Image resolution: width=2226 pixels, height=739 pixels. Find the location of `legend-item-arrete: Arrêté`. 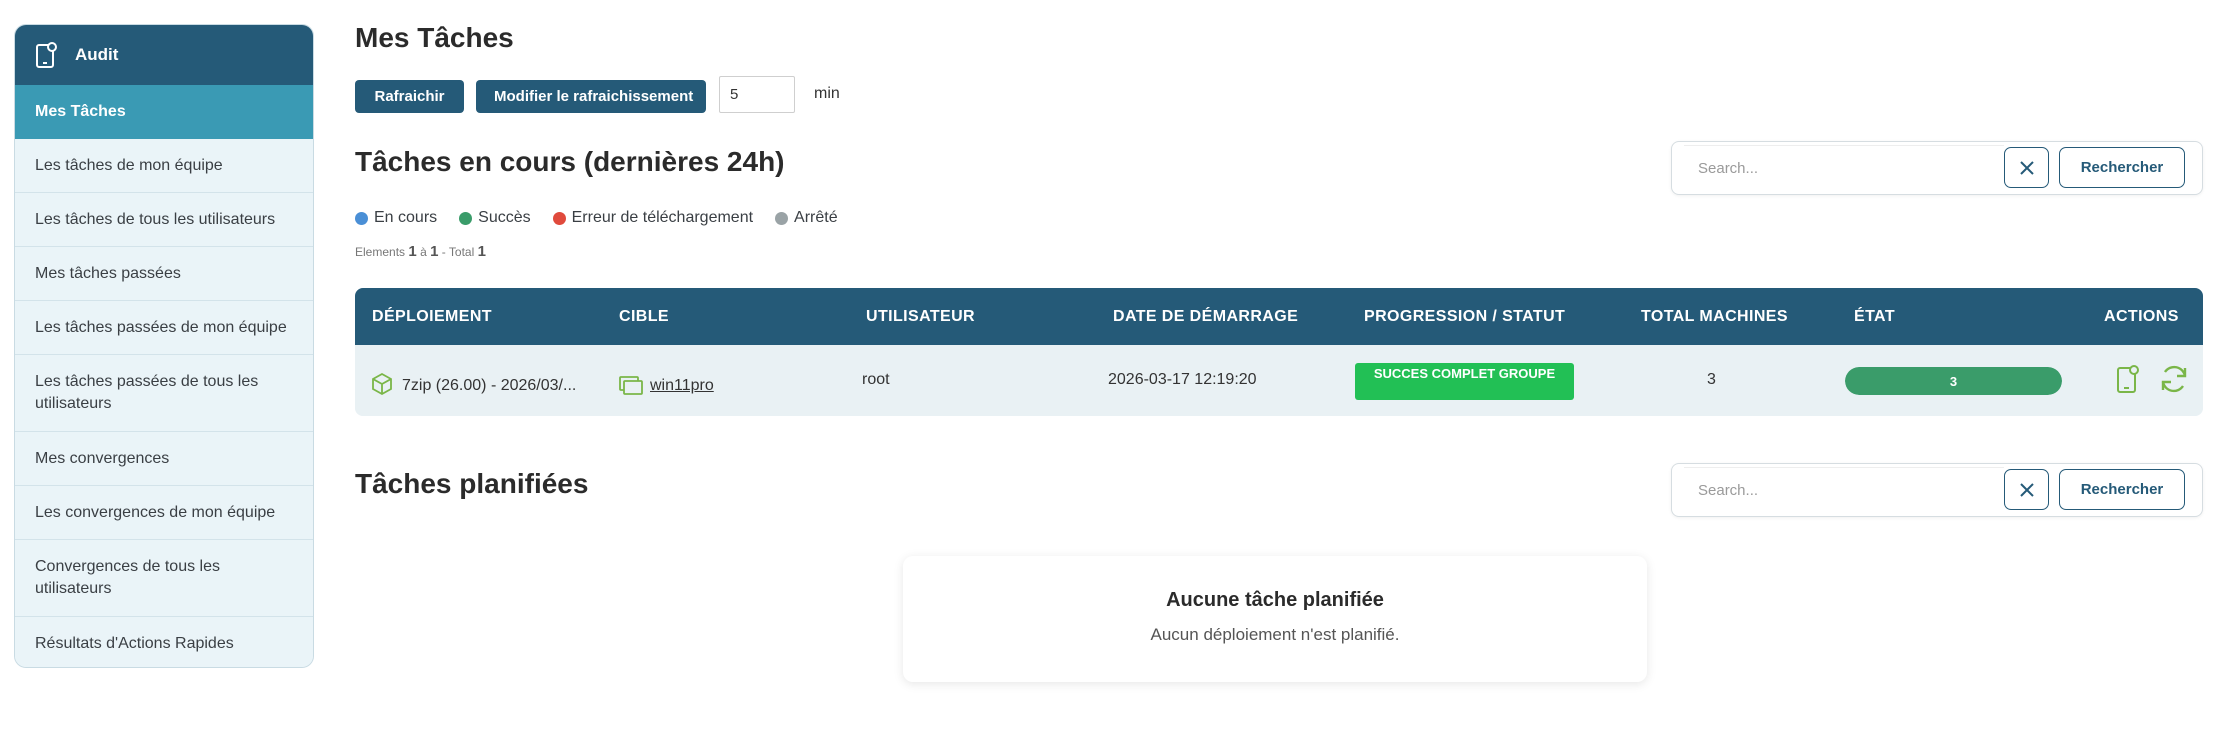

legend-item-arrete: Arrêté is located at coordinates (806, 218).